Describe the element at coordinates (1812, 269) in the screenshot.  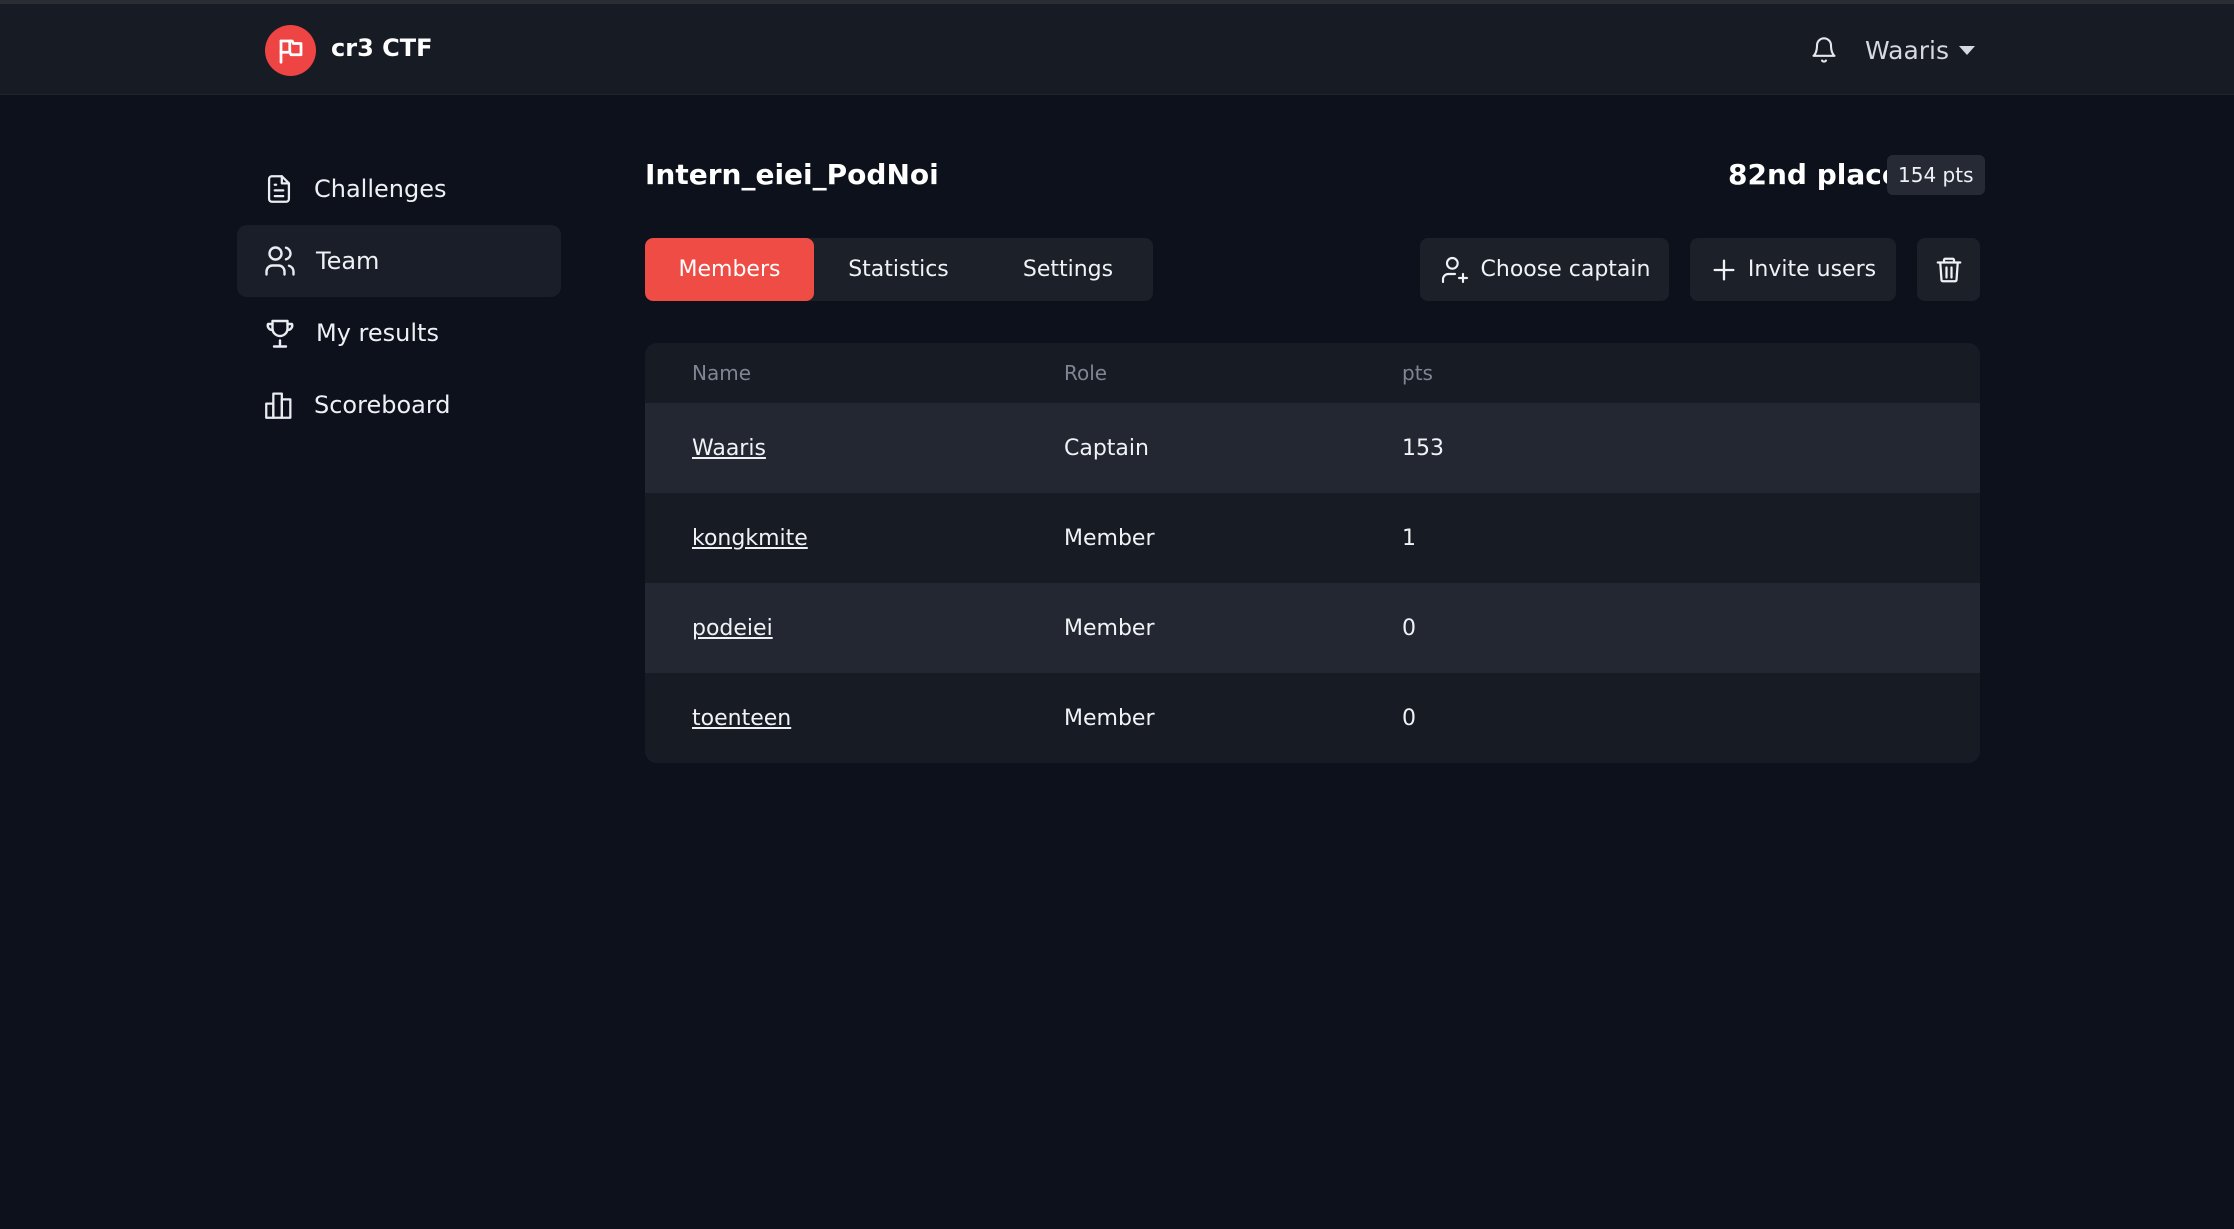
I see `invite-users-label: Invite users` at that location.